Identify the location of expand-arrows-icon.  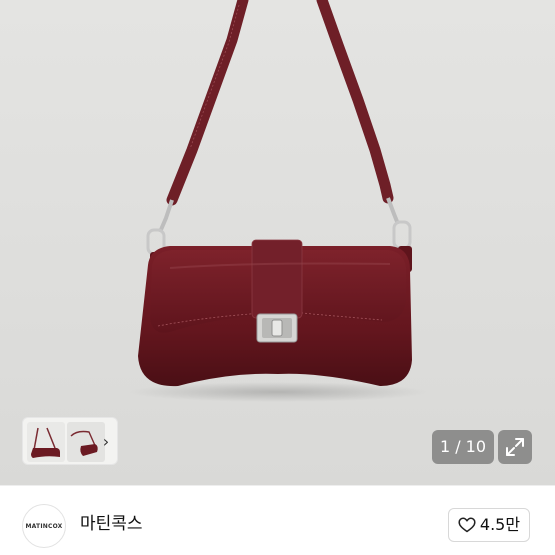
(515, 447).